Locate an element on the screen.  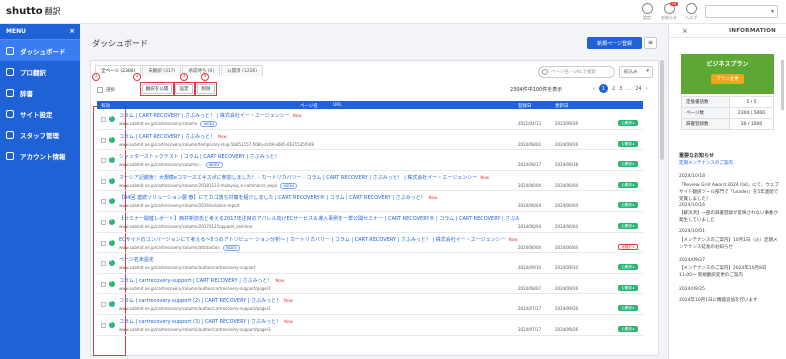
sidebar-item-dashboard: ダッシュボード is located at coordinates (40, 50).